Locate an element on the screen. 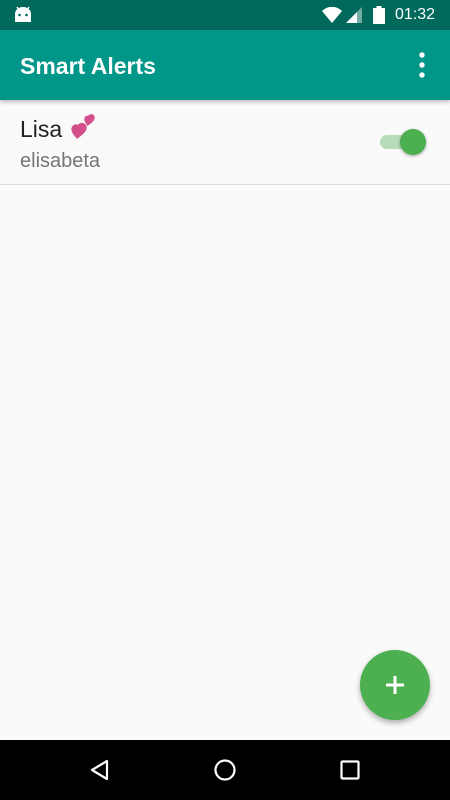 The image size is (450, 800). more-vert-icon is located at coordinates (422, 65).